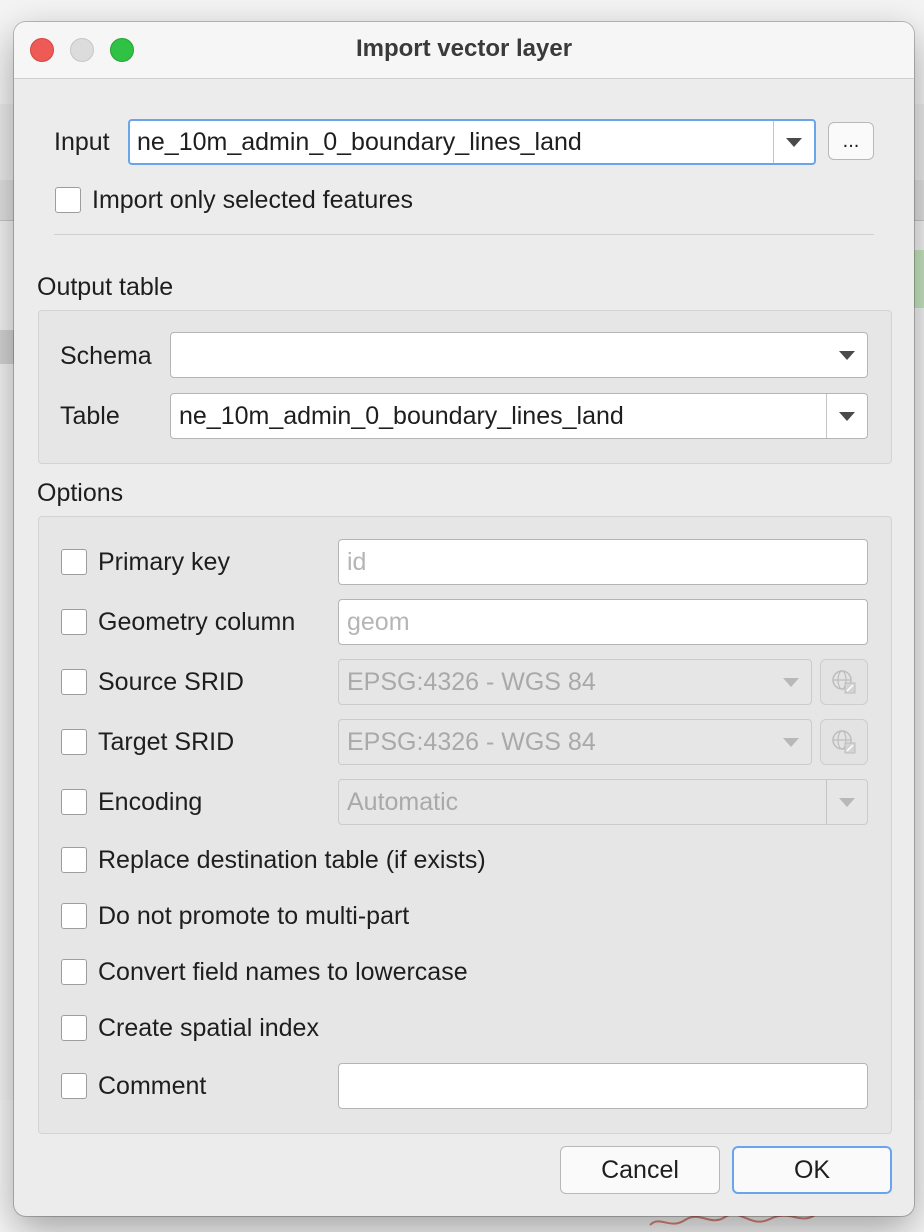 The image size is (924, 1232). I want to click on geometry-column-checkbox, so click(74, 622).